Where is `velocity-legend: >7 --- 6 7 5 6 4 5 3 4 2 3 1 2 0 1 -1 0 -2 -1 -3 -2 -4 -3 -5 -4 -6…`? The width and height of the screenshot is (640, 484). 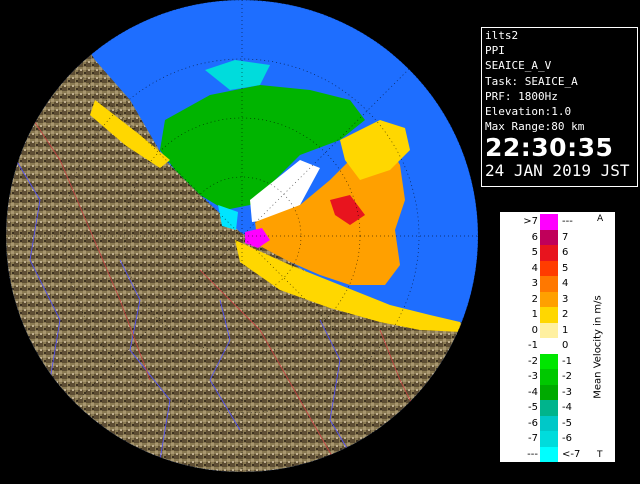 velocity-legend: >7 --- 6 7 5 6 4 5 3 4 2 3 1 2 0 1 -1 0 -2 -1 -3 -2 -4 -3 -5 -4 -6… is located at coordinates (557, 337).